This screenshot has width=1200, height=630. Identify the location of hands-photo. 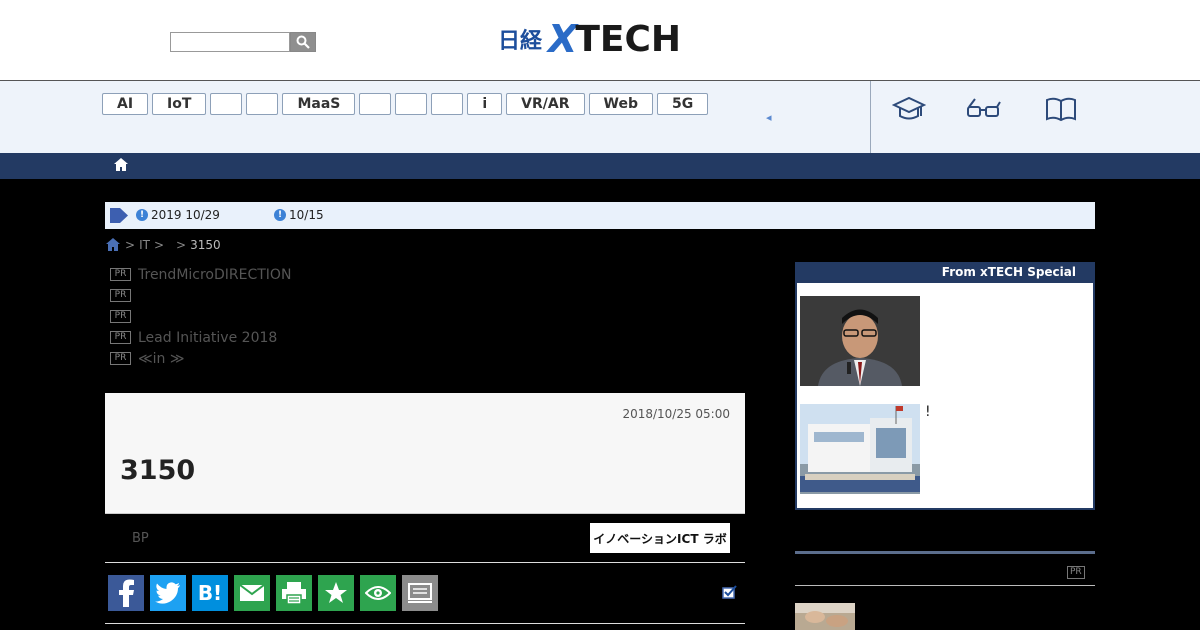
(825, 616).